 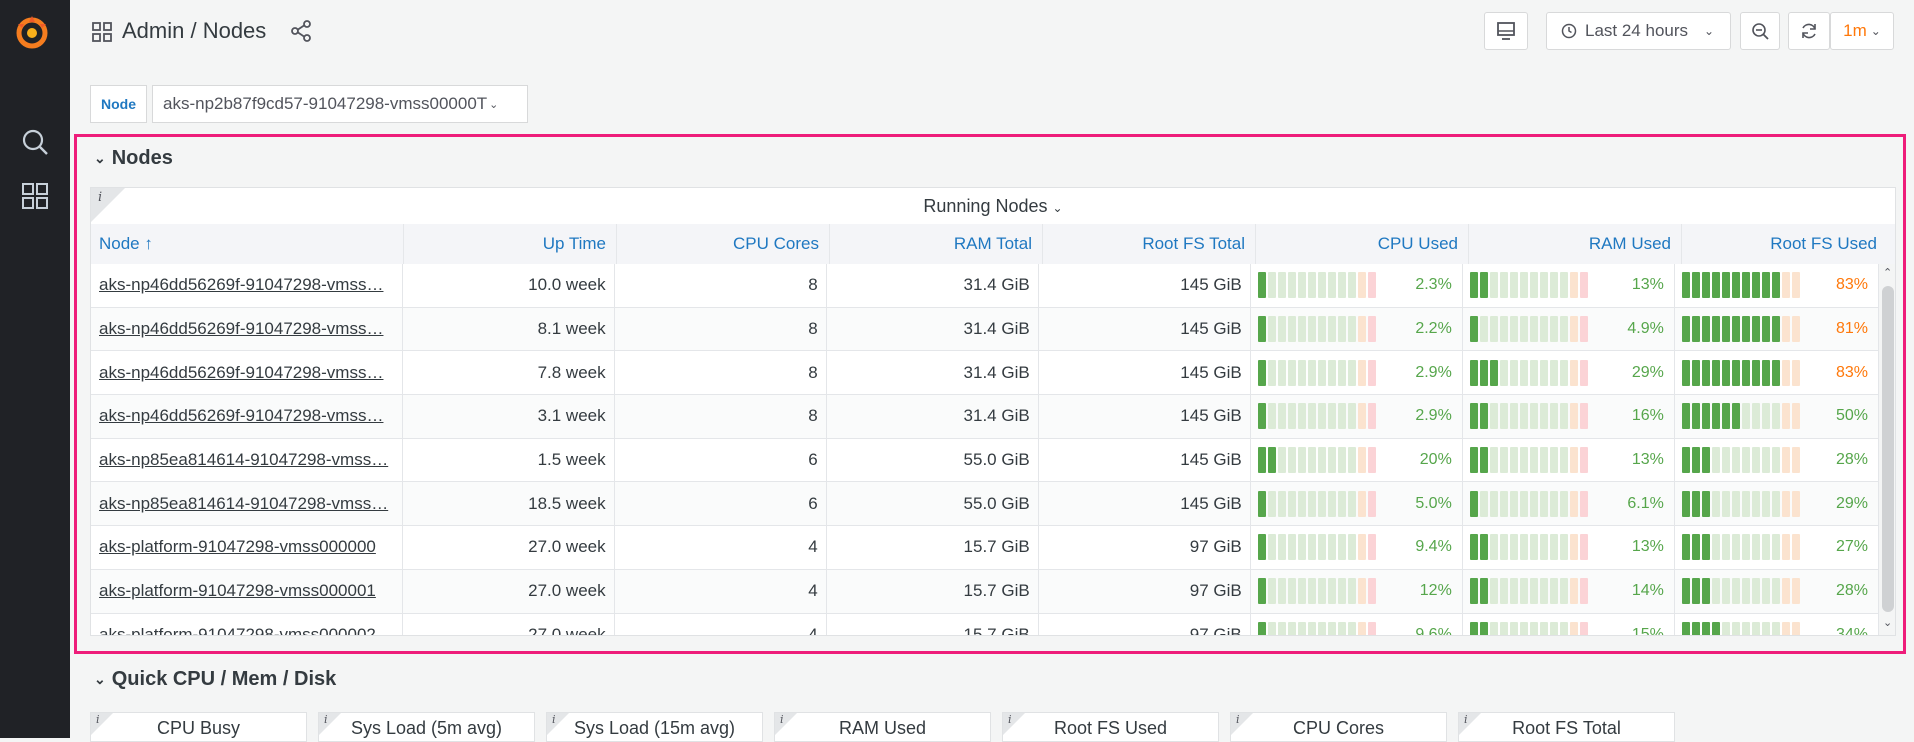 I want to click on variable-label: Node, so click(x=118, y=104).